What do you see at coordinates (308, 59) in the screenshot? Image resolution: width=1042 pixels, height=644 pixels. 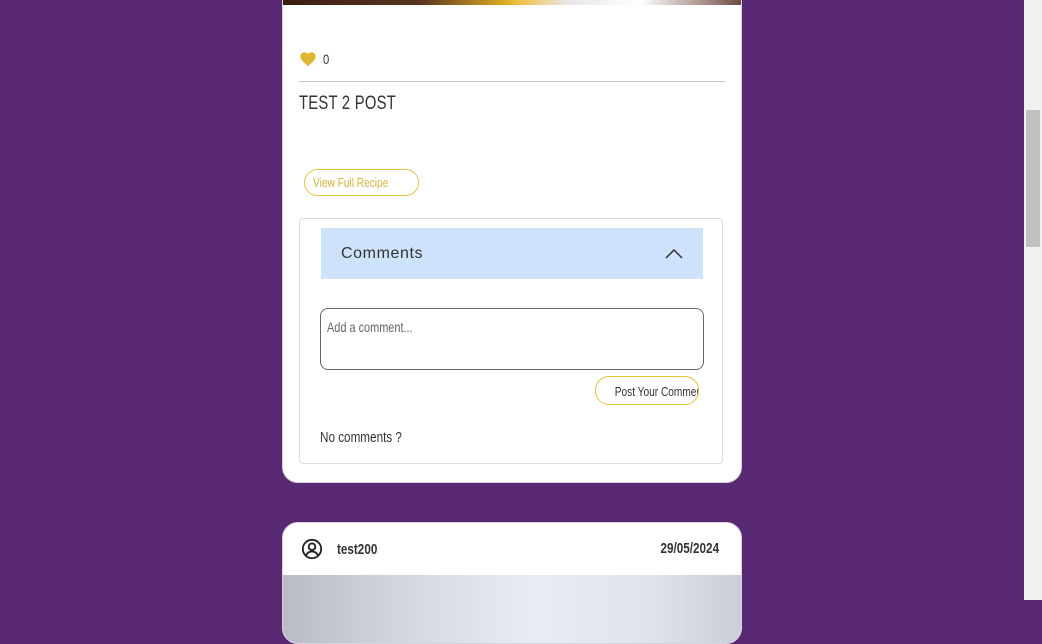 I see `heart-icon` at bounding box center [308, 59].